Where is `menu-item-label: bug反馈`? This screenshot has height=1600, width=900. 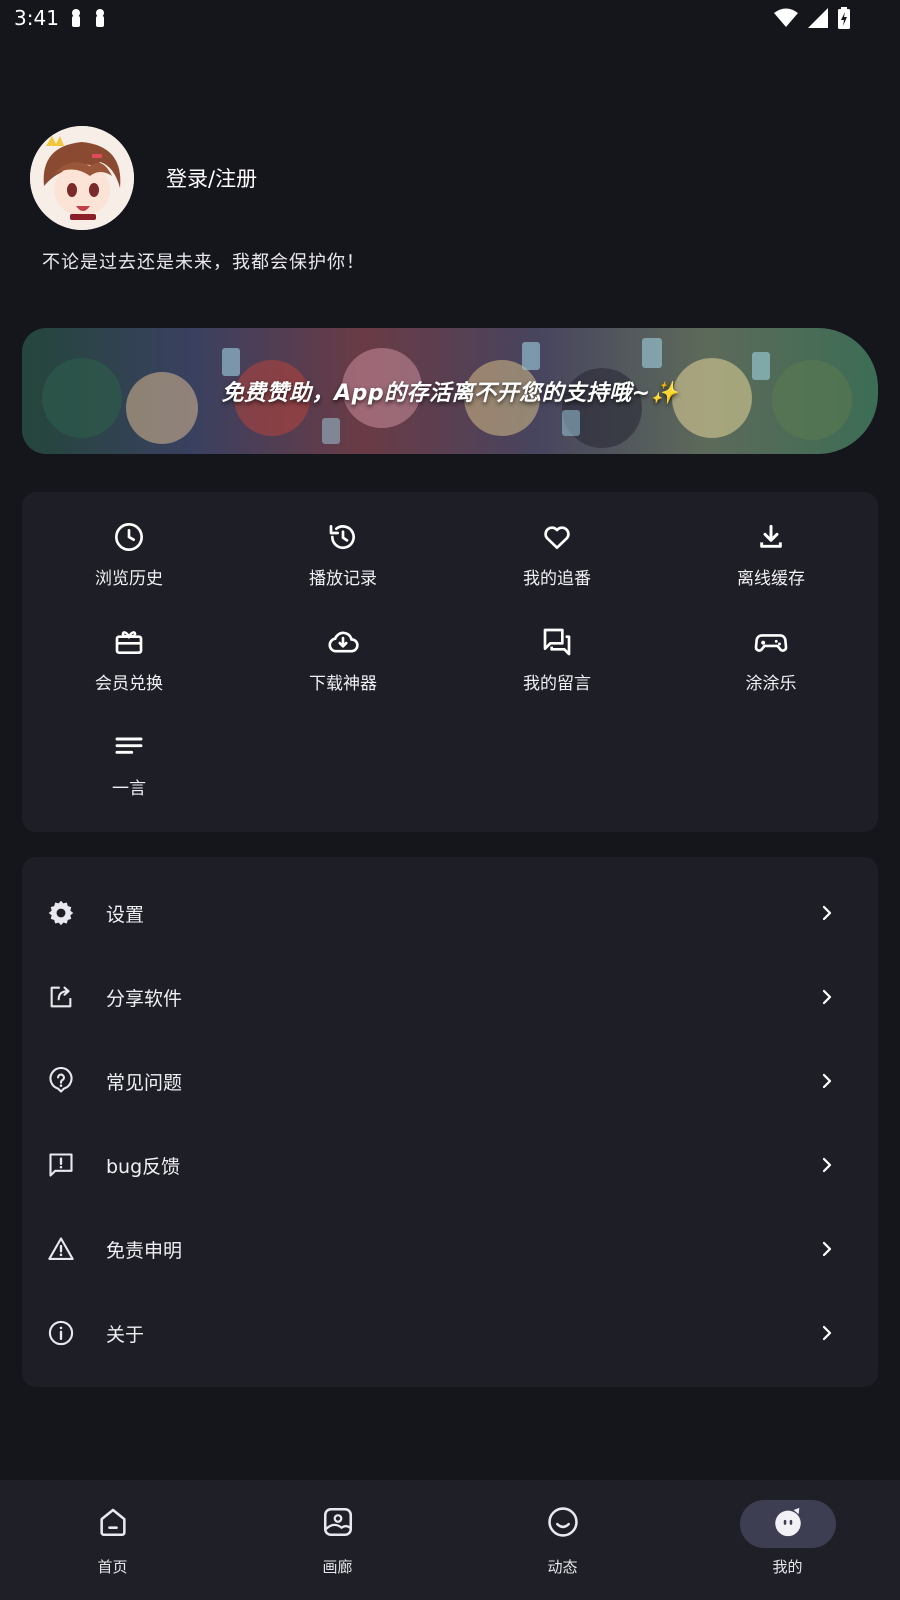
menu-item-label: bug反馈 is located at coordinates (143, 1166).